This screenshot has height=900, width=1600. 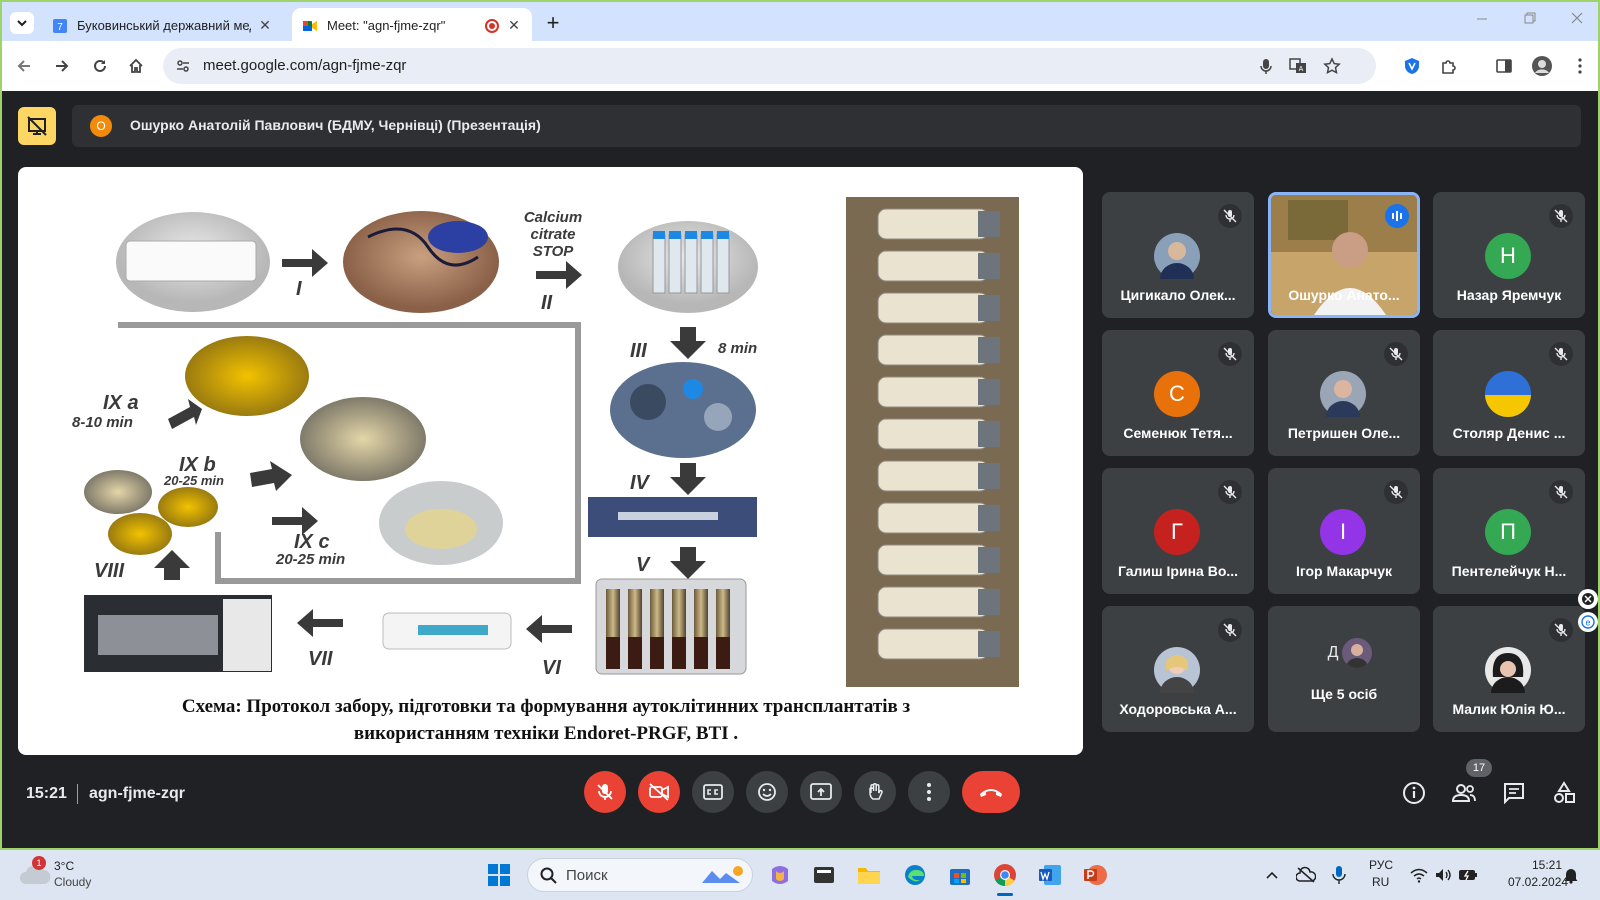 What do you see at coordinates (659, 792) in the screenshot?
I see `camera-toggle-button` at bounding box center [659, 792].